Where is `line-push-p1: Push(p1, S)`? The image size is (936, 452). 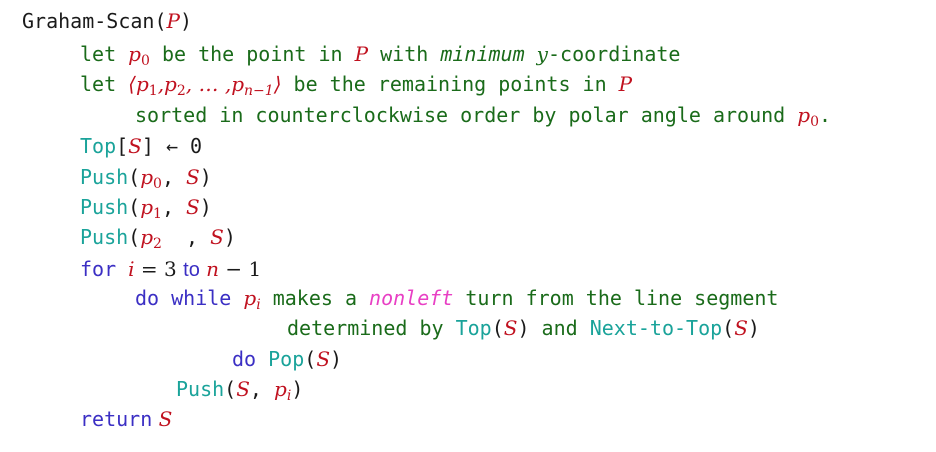 line-push-p1: Push(p1, S) is located at coordinates (146, 208).